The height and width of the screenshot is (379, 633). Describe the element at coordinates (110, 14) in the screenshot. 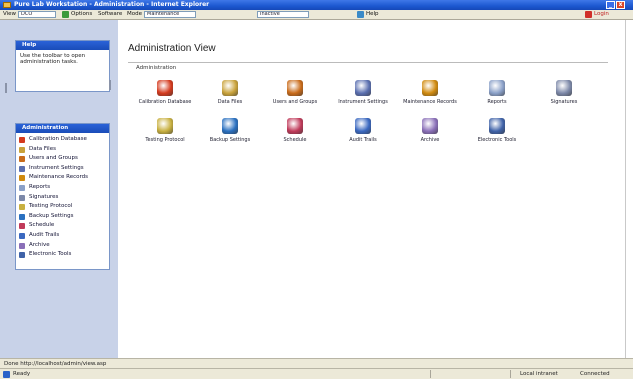

I see `software-button: Software` at that location.